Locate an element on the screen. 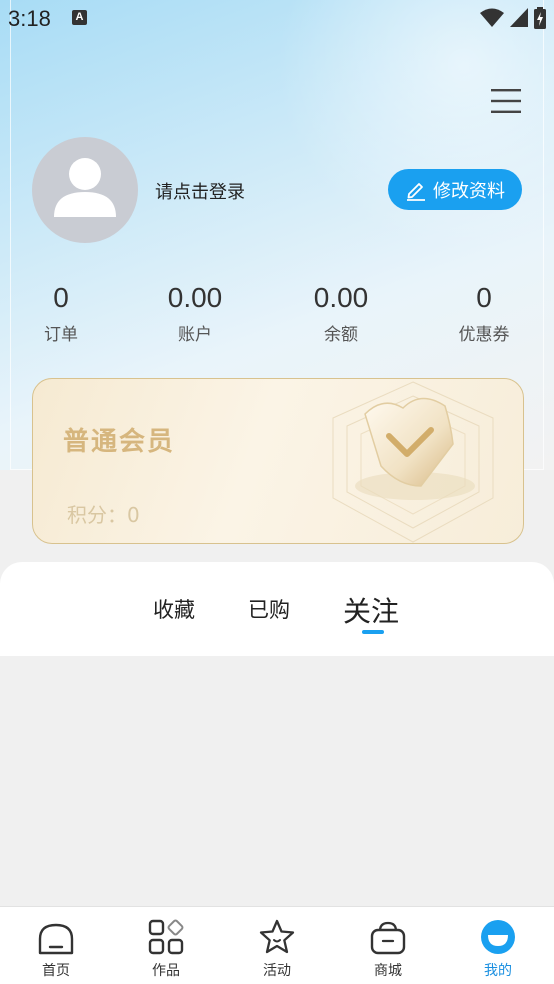 Image resolution: width=554 pixels, height=984 pixels. nav-label-works: 作品 is located at coordinates (166, 971).